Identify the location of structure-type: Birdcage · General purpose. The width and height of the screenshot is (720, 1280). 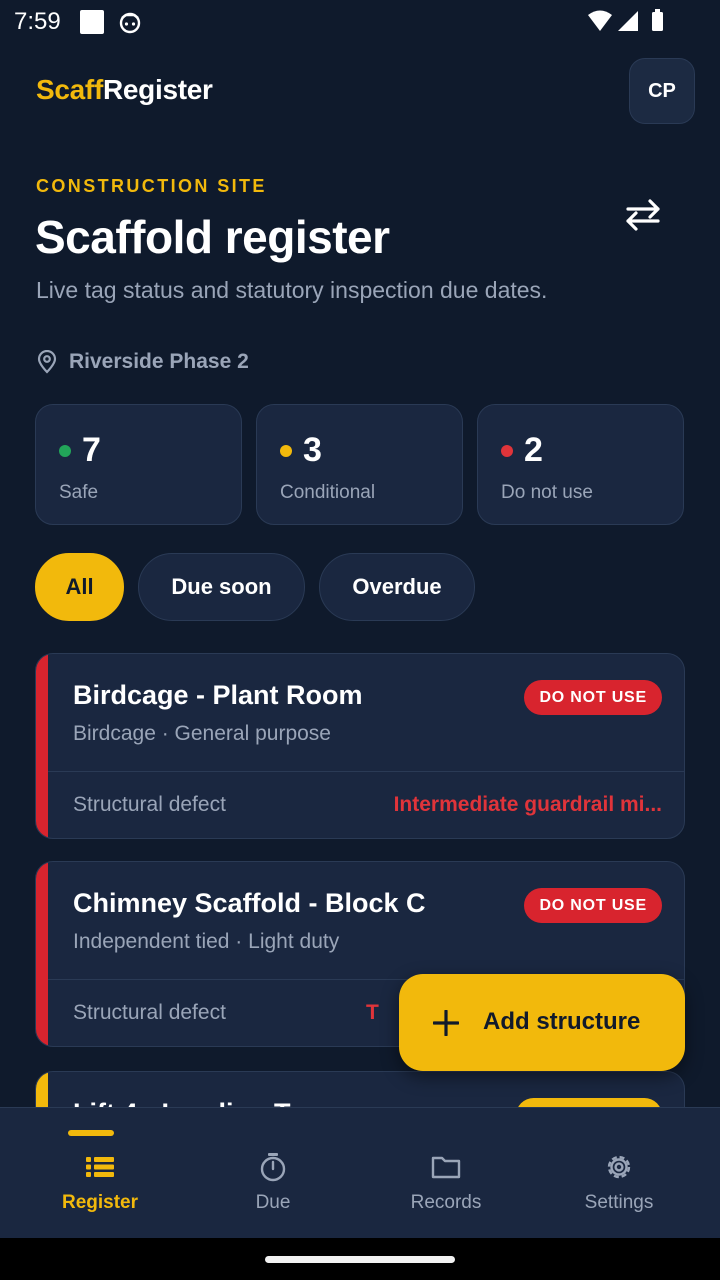
(202, 733).